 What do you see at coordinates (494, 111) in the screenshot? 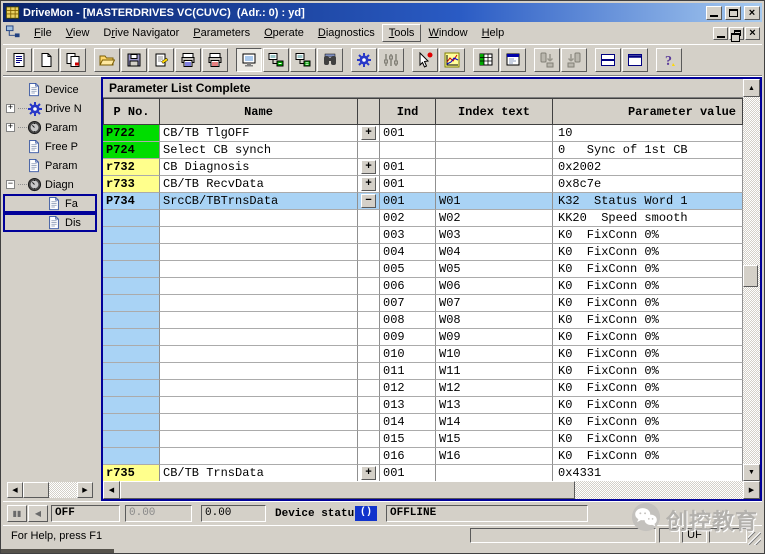
I see `header-index-text: Index text` at bounding box center [494, 111].